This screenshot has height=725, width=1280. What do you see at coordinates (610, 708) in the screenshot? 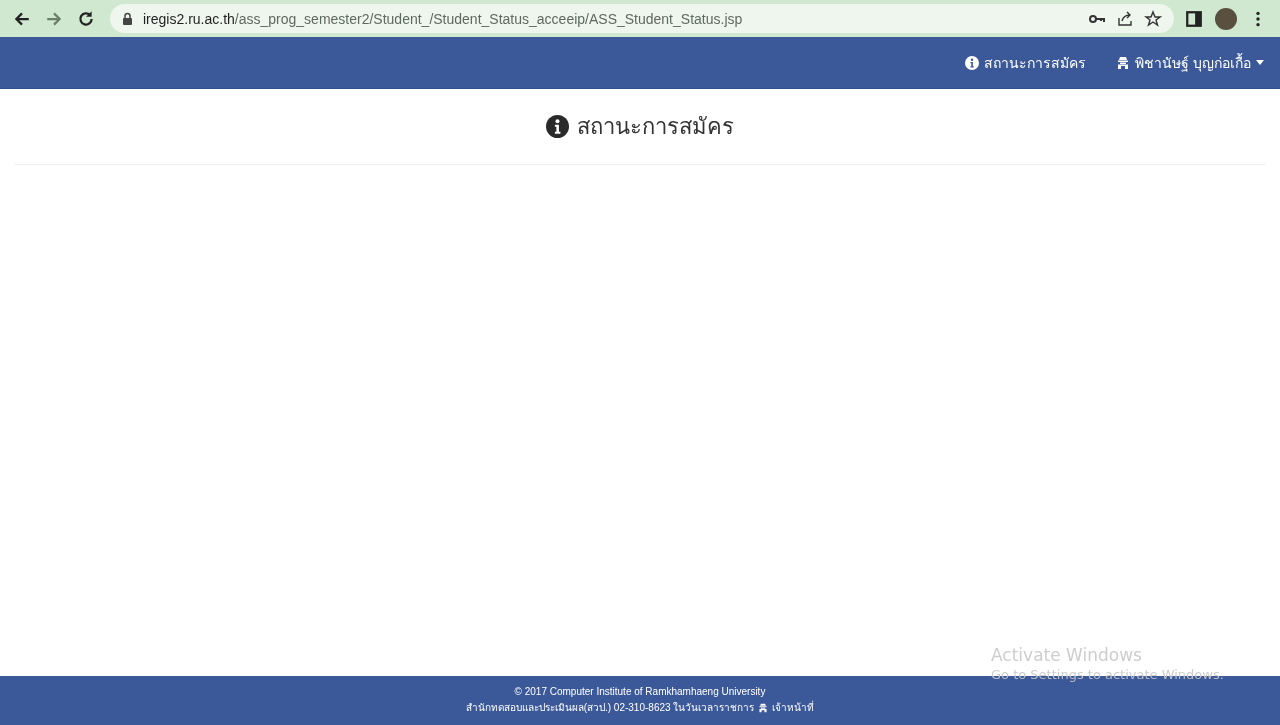
I see `contact-text: สำนักทดสอบและประเมินผล(สวป.) 02-310-8623 ในวันเวลาราชการ` at bounding box center [610, 708].